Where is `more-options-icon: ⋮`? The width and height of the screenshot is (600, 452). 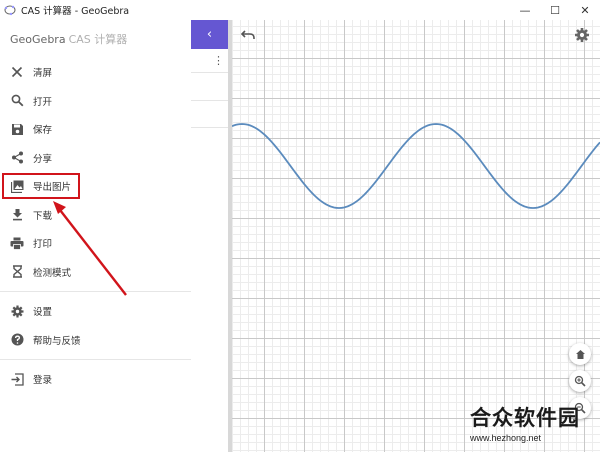
more-options-icon: ⋮ is located at coordinates (218, 61).